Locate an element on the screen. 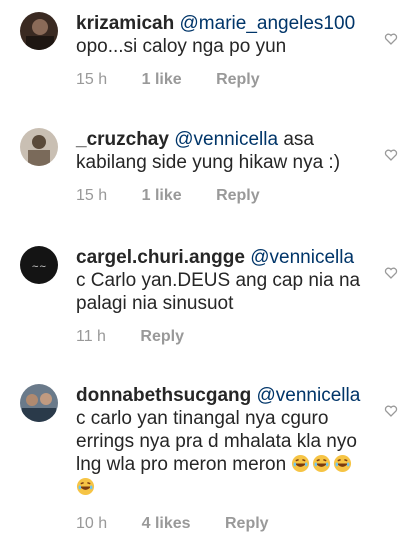 The height and width of the screenshot is (556, 400). comment-username: krizamicah is located at coordinates (125, 23).